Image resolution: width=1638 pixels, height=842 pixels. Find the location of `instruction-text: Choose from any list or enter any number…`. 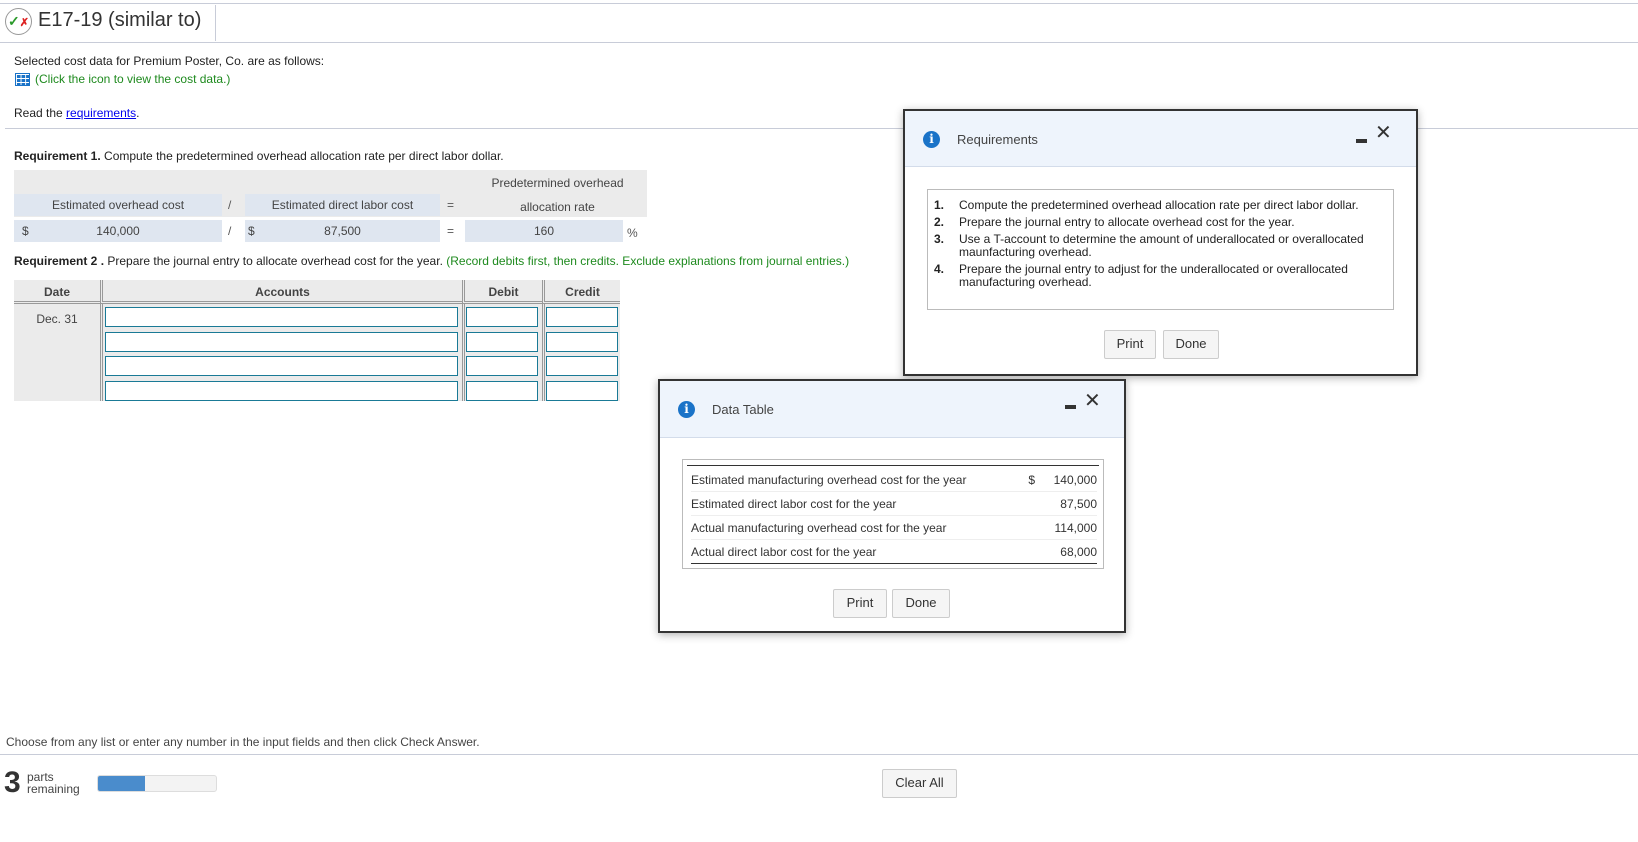

instruction-text: Choose from any list or enter any number… is located at coordinates (243, 742).